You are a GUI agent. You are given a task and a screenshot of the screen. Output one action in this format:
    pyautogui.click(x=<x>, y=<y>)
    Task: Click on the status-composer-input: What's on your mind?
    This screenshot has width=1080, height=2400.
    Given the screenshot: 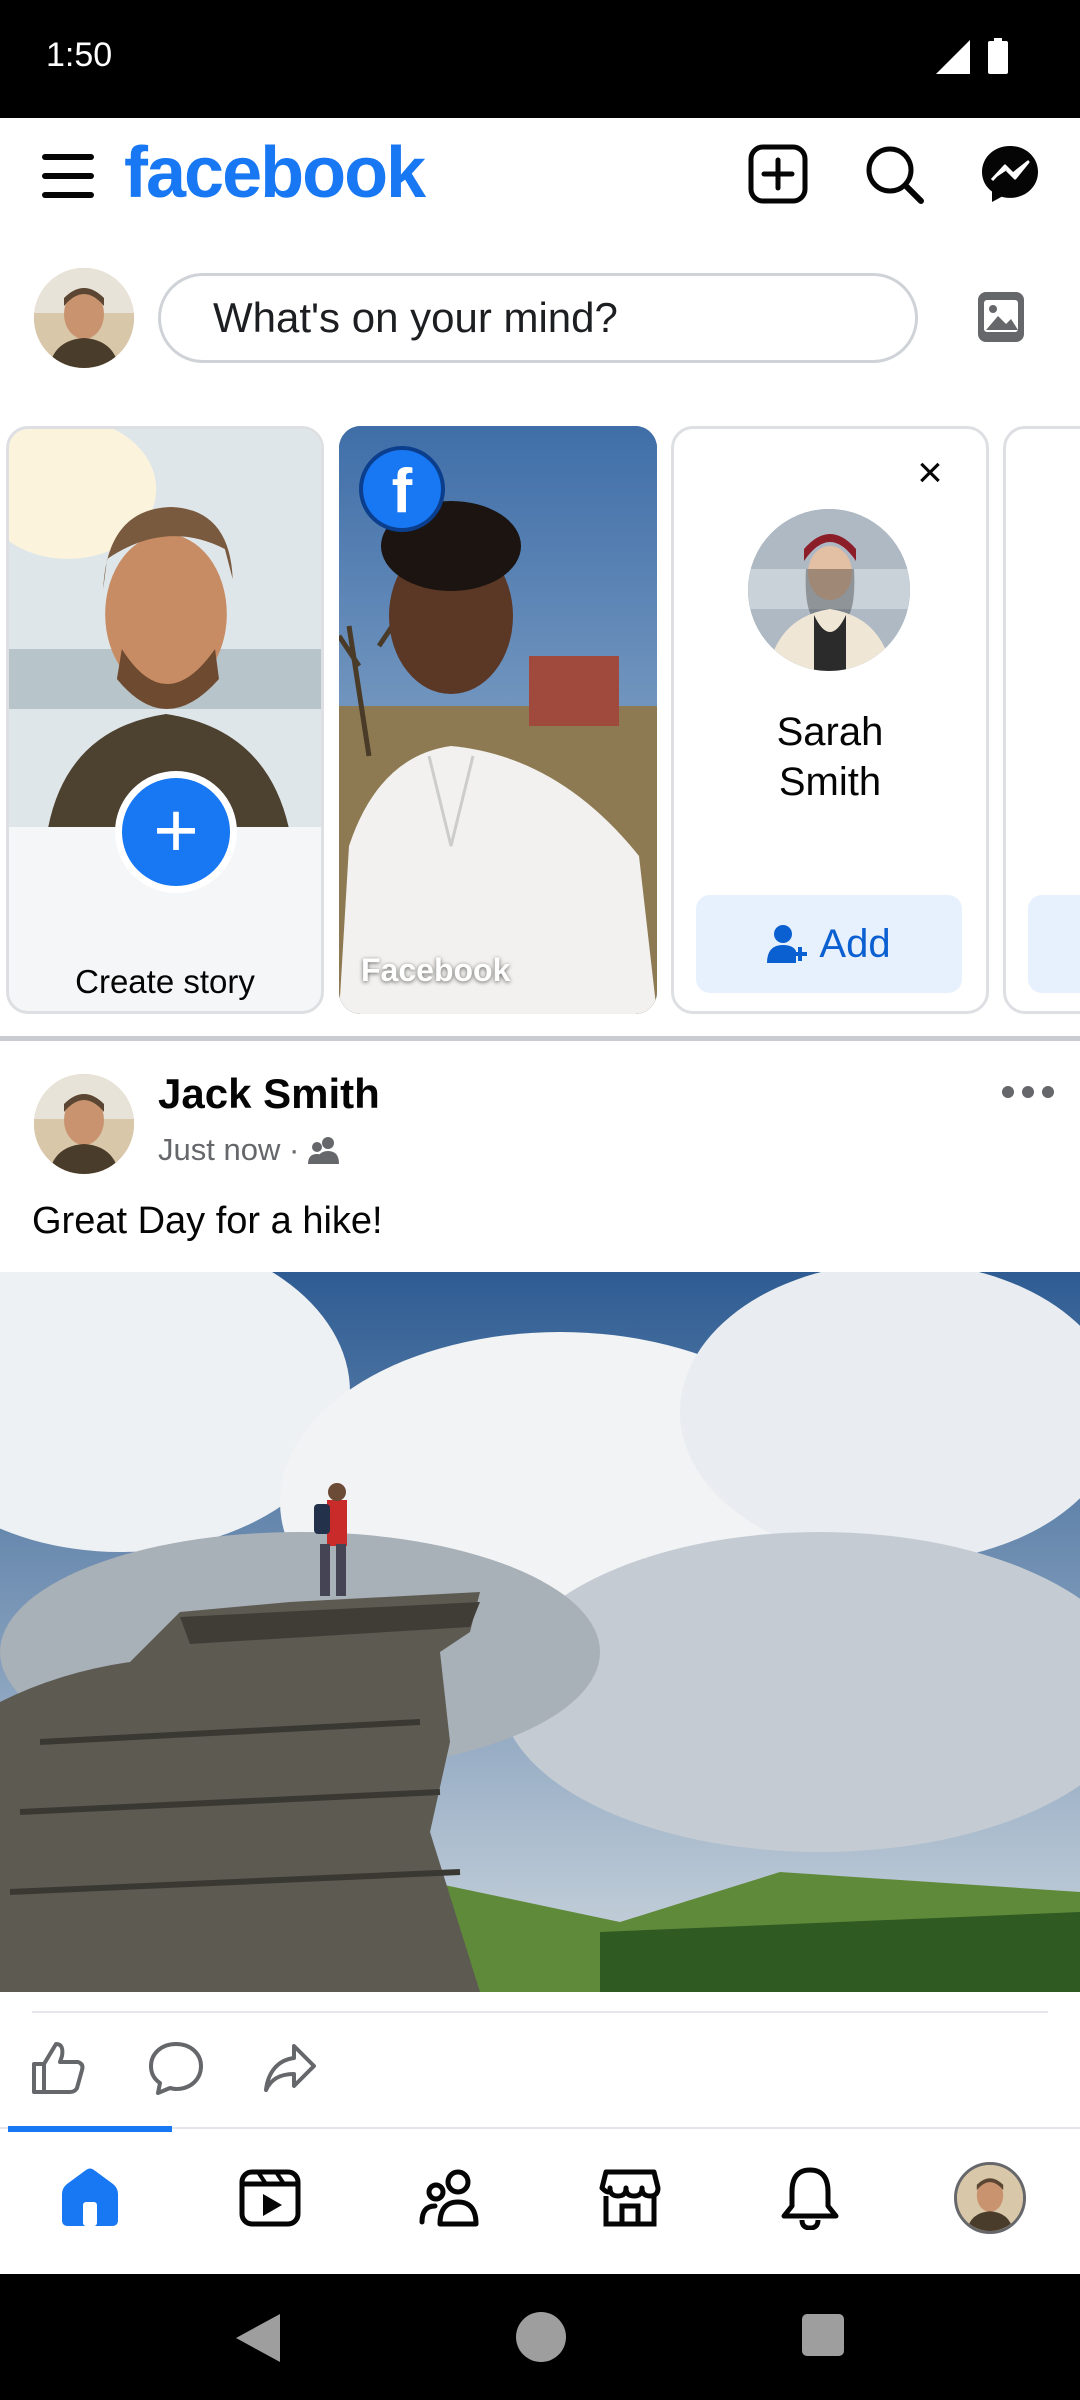 What is the action you would take?
    pyautogui.click(x=538, y=318)
    